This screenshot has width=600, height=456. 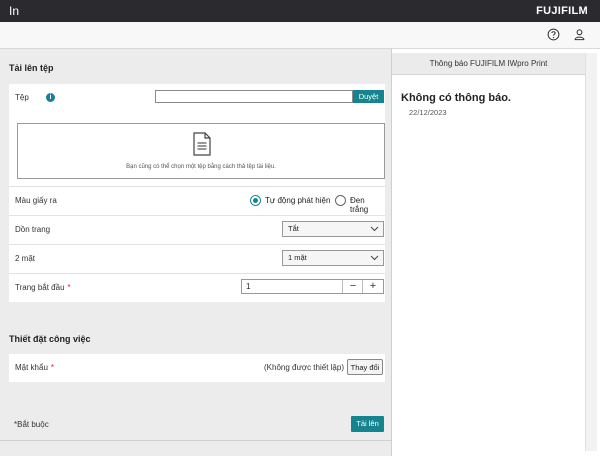 What do you see at coordinates (197, 258) in the screenshot?
I see `duplex-row: 2 mặt 1 mặt` at bounding box center [197, 258].